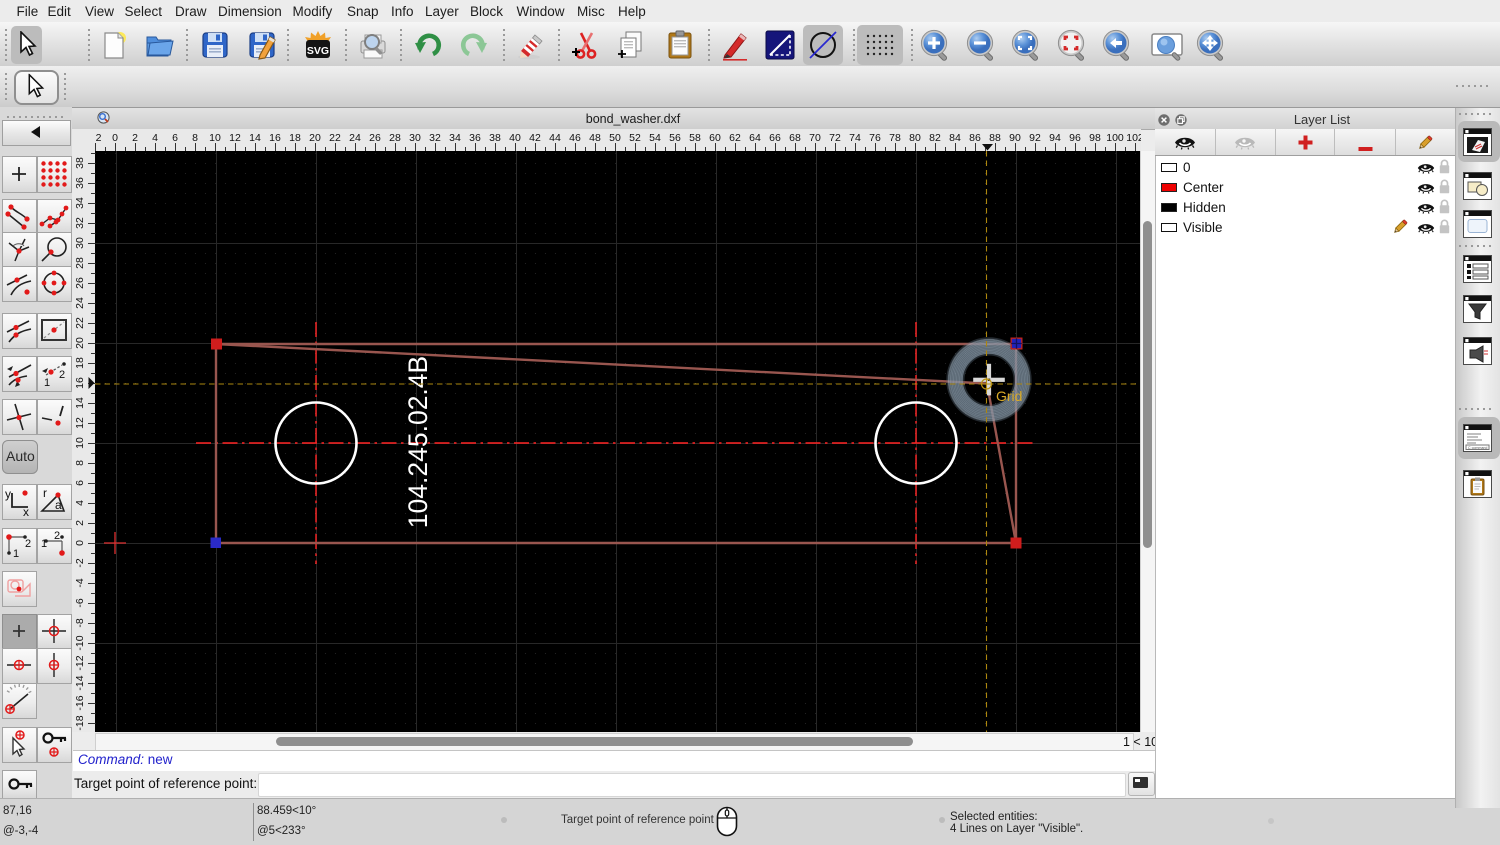 This screenshot has width=1500, height=845. Describe the element at coordinates (80, 682) in the screenshot. I see `svg-text: -14` at that location.